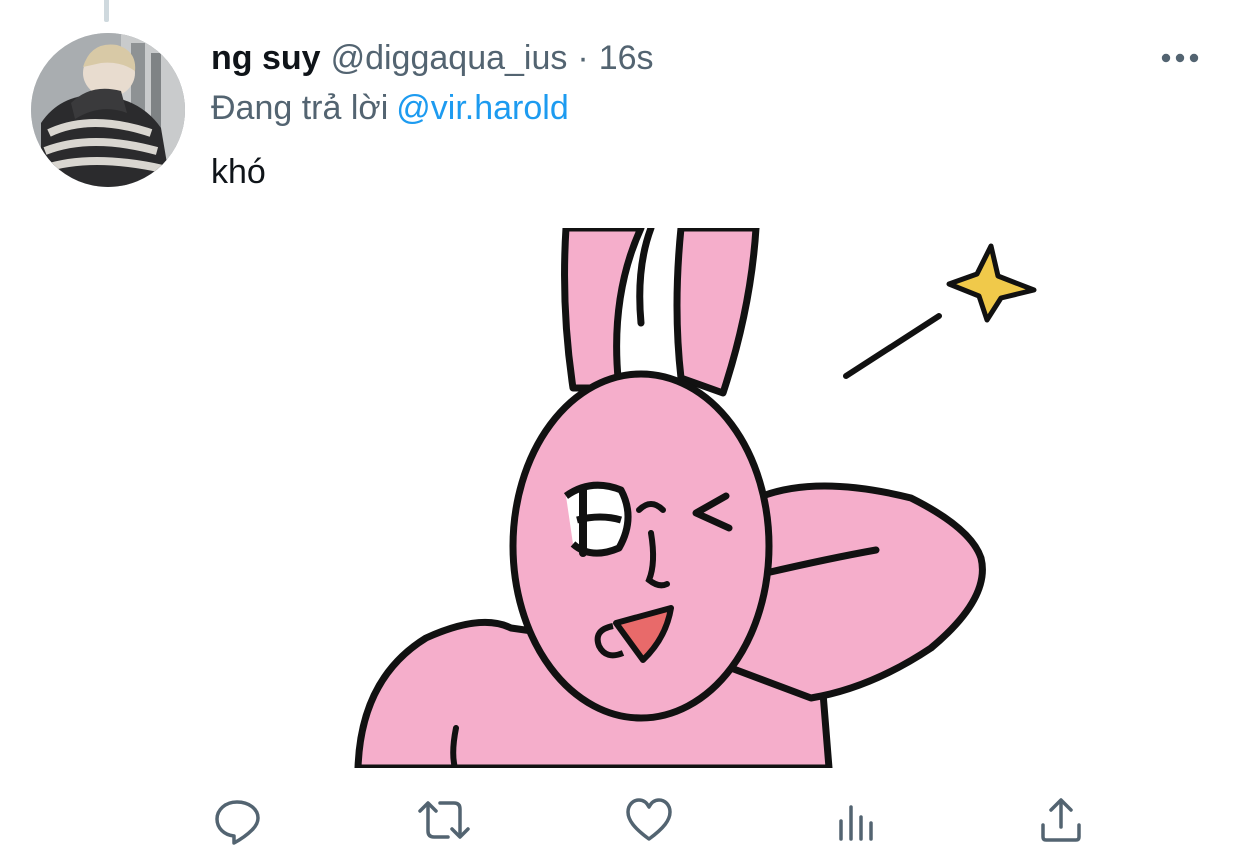 The image size is (1242, 863). I want to click on avatar, so click(108, 110).